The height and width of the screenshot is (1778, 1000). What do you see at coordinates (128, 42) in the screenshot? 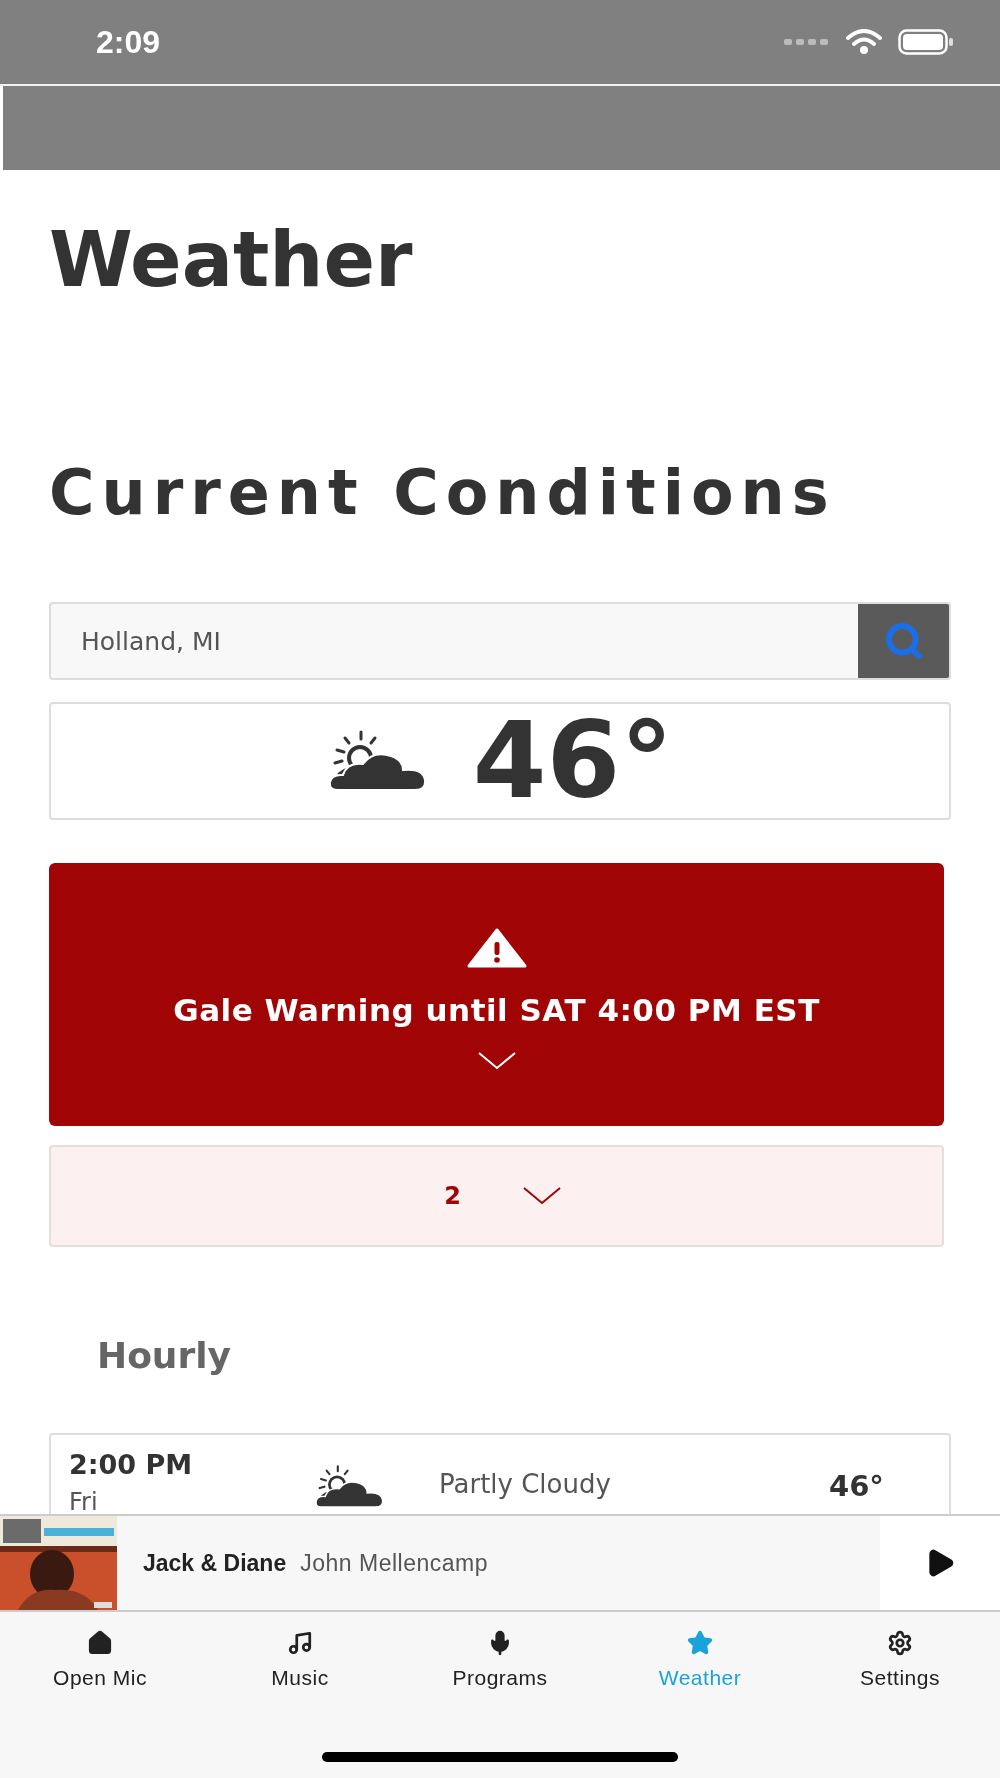
I see `status-time: 2:09` at bounding box center [128, 42].